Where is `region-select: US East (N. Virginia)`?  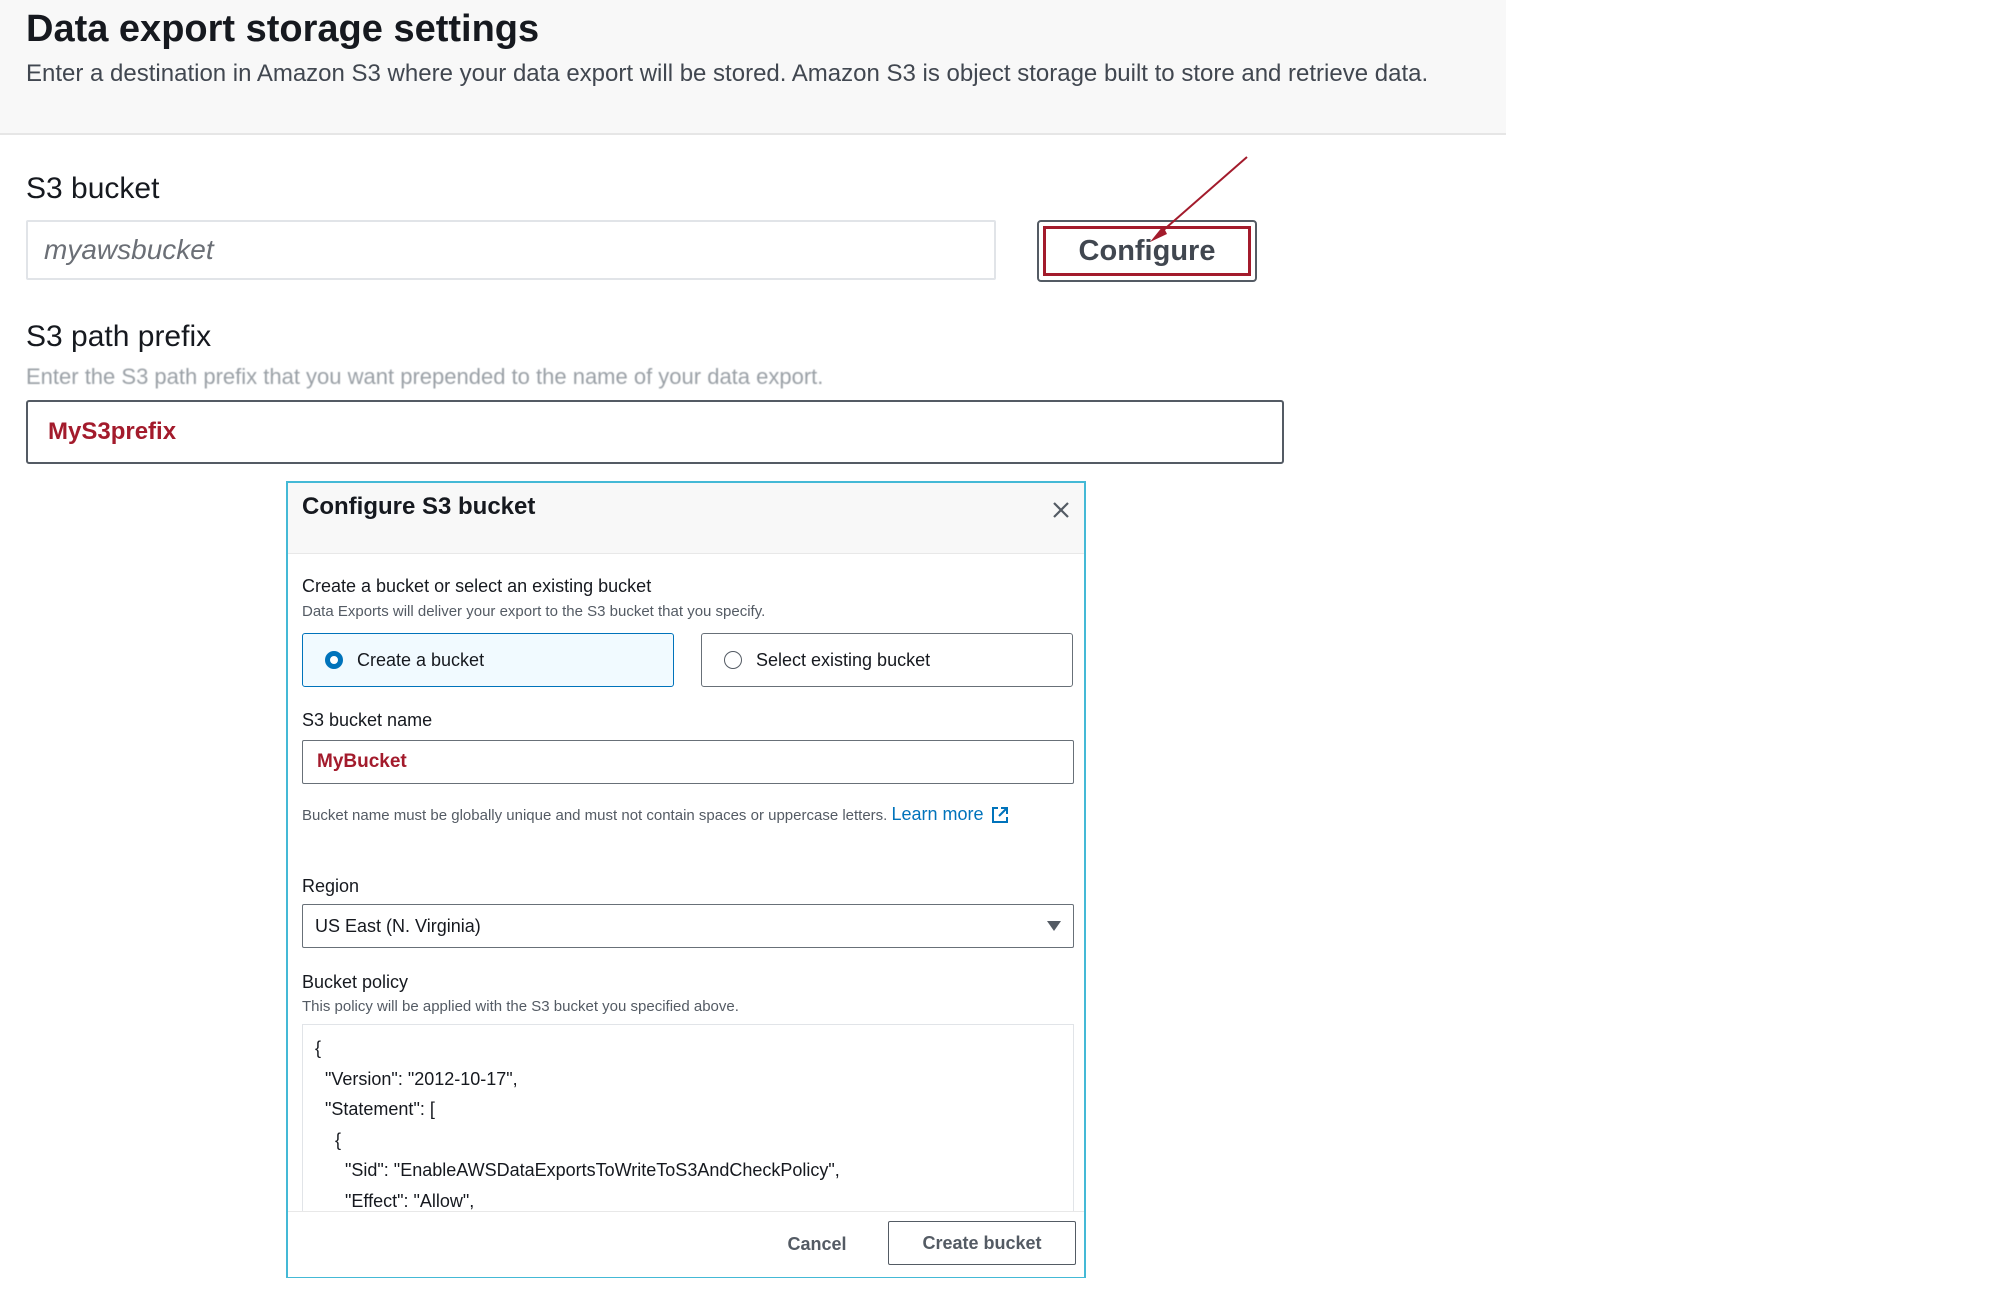 region-select: US East (N. Virginia) is located at coordinates (688, 926).